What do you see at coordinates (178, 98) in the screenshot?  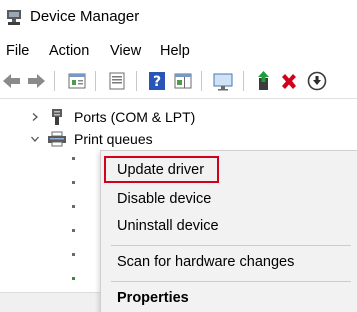 I see `toolbar-divider` at bounding box center [178, 98].